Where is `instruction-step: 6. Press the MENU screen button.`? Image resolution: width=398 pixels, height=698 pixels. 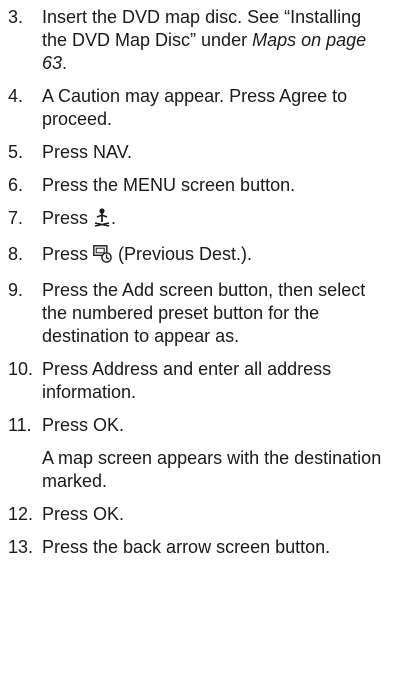 instruction-step: 6. Press the MENU screen button. is located at coordinates (199, 185).